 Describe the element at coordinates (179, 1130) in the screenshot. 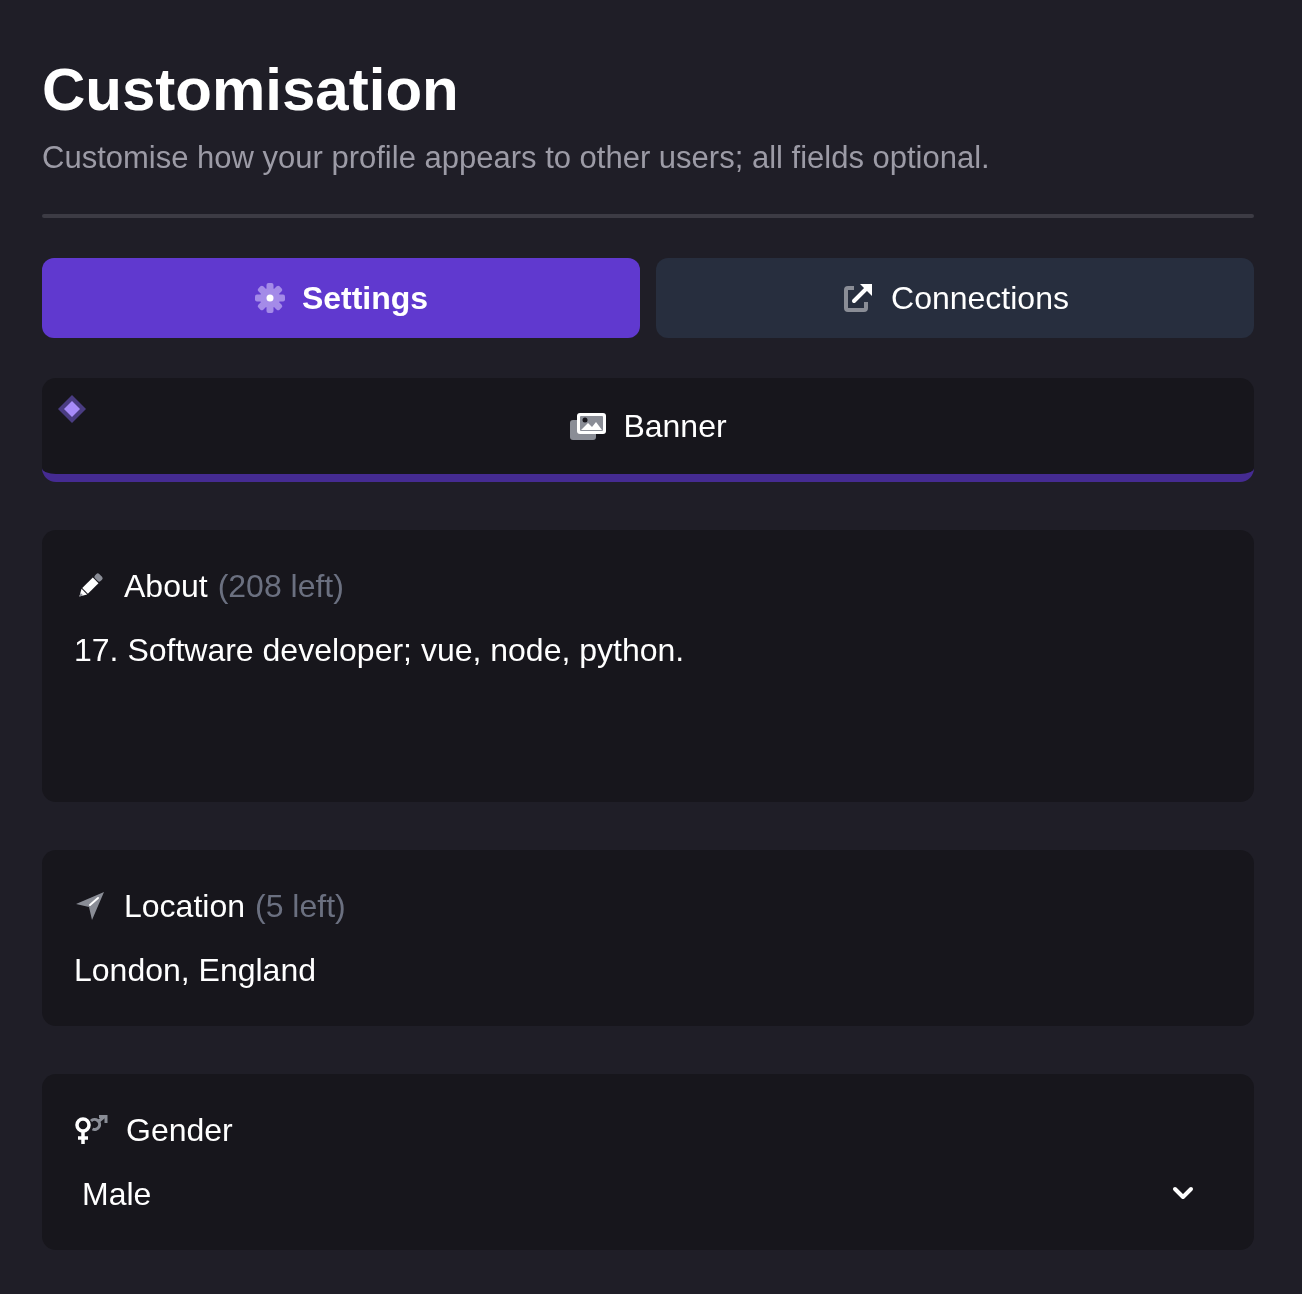

I see `field-label: Gender` at that location.